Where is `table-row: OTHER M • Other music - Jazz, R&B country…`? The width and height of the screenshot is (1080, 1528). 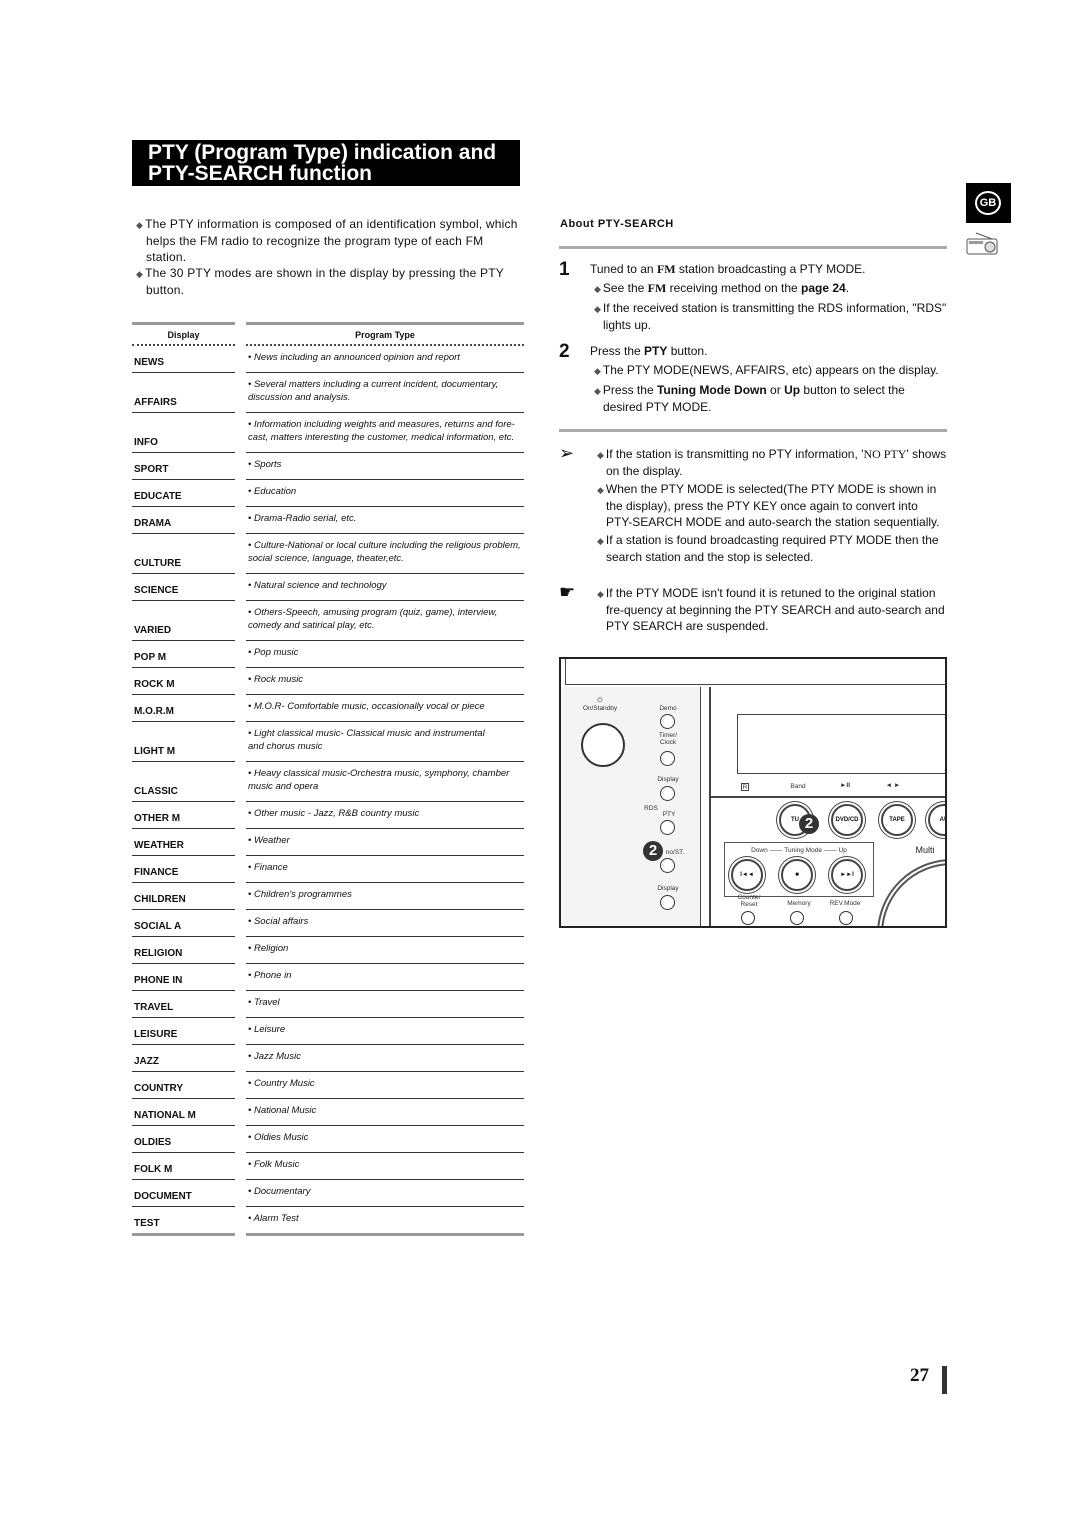
table-row: OTHER M • Other music - Jazz, R&B country… is located at coordinates (328, 815).